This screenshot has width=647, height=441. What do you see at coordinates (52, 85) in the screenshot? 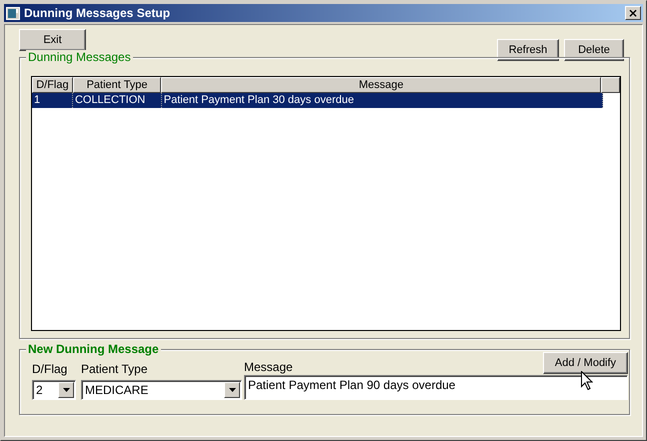
I see `column-header: D/Flag` at bounding box center [52, 85].